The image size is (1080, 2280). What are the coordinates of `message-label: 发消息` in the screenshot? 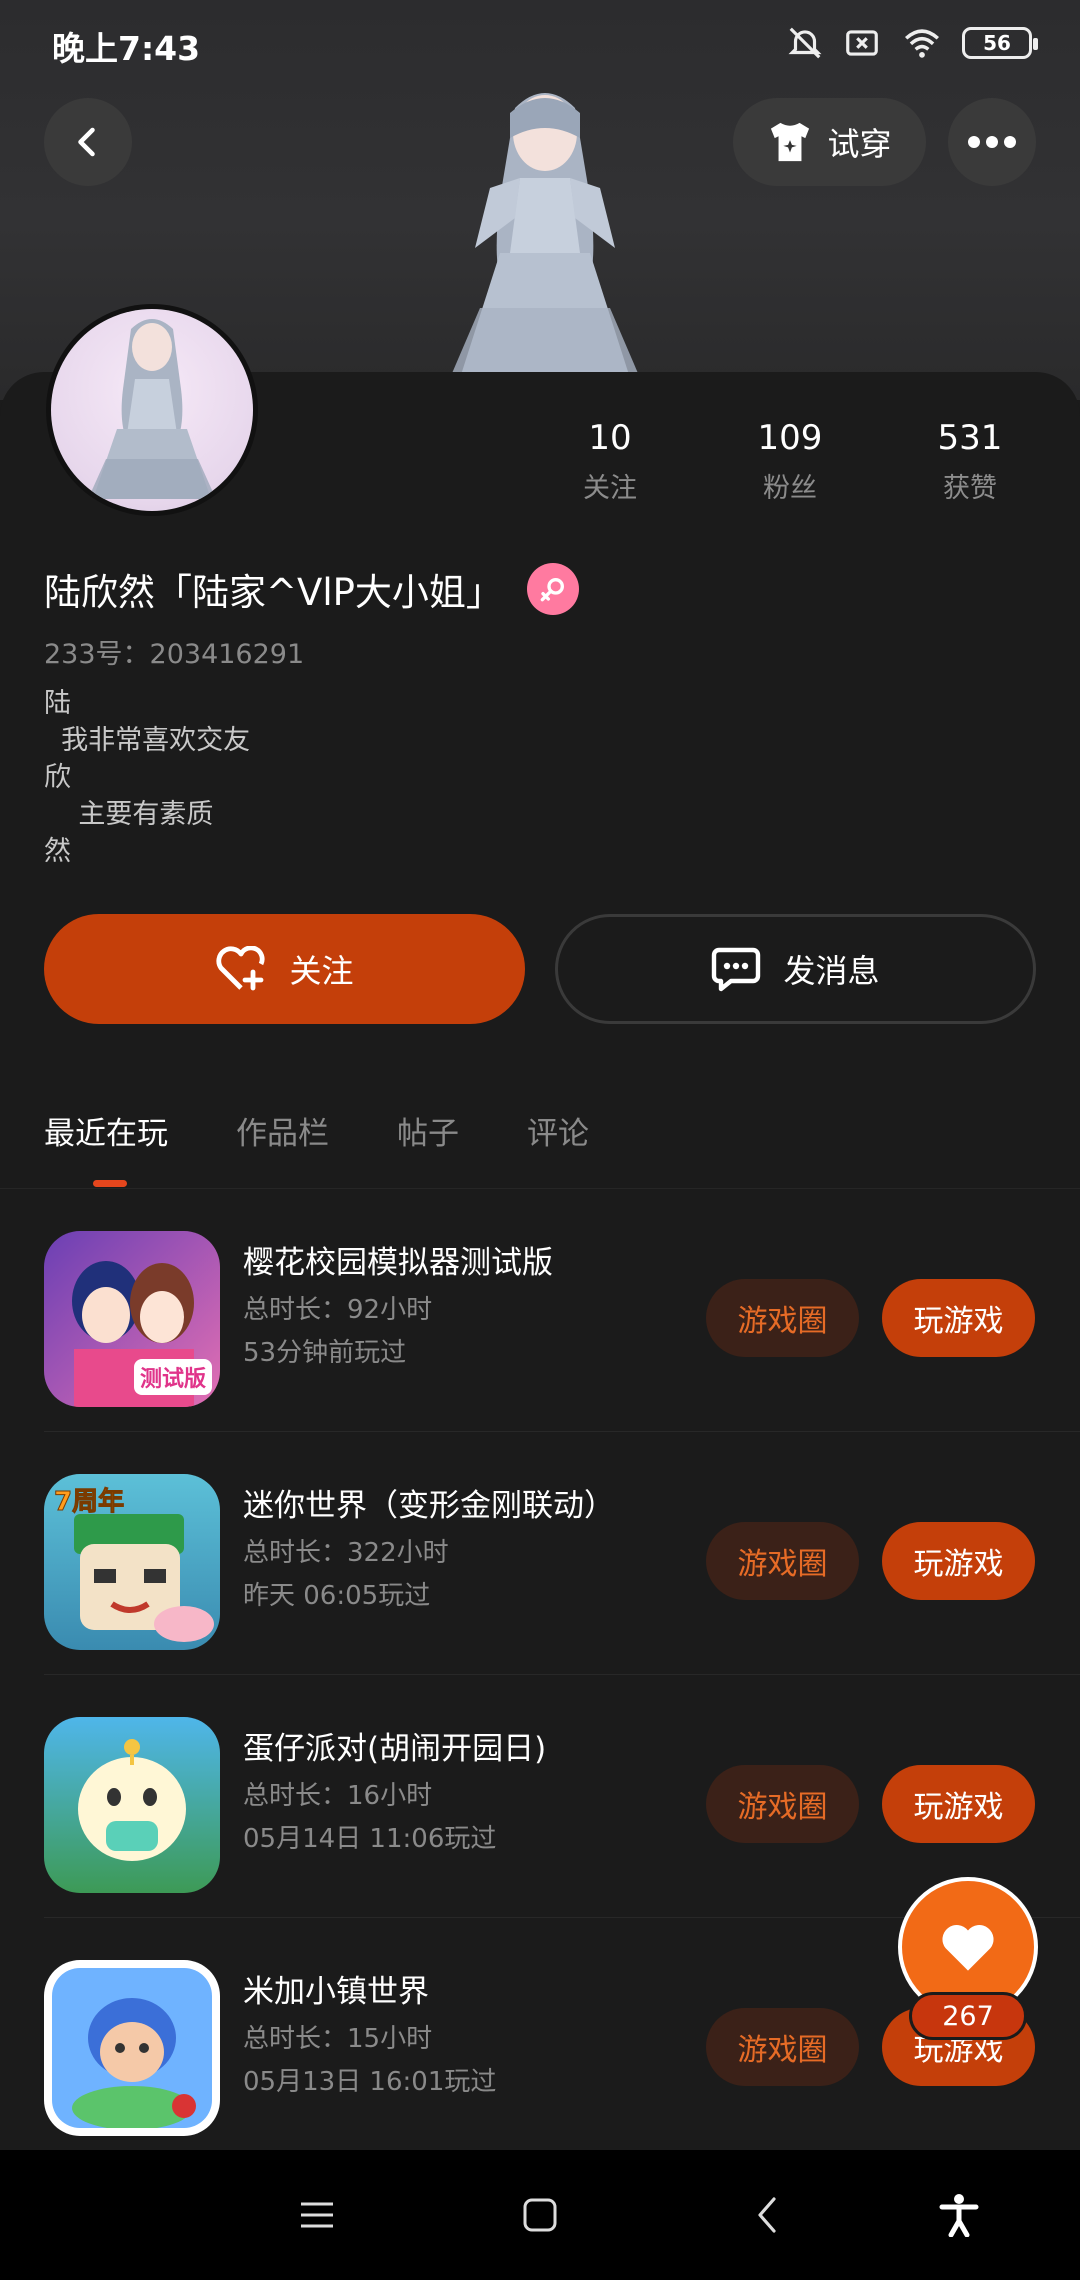 It's located at (831, 971).